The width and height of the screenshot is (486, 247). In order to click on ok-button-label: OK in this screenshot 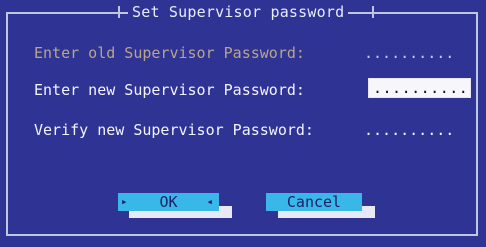, I will do `click(168, 202)`.